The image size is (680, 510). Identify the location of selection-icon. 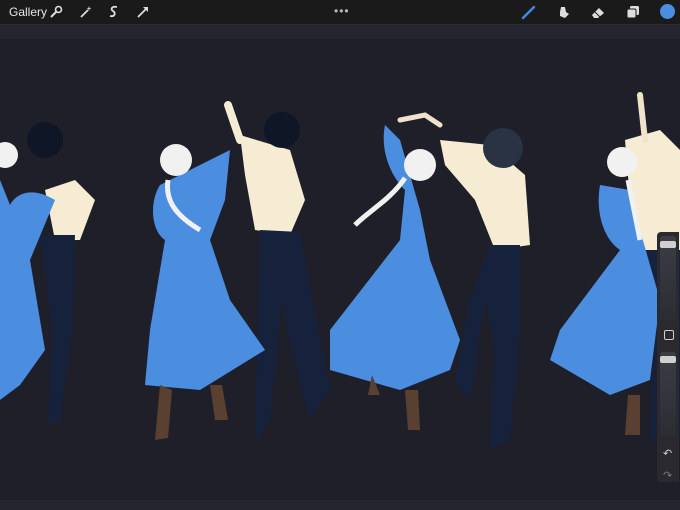
(114, 12).